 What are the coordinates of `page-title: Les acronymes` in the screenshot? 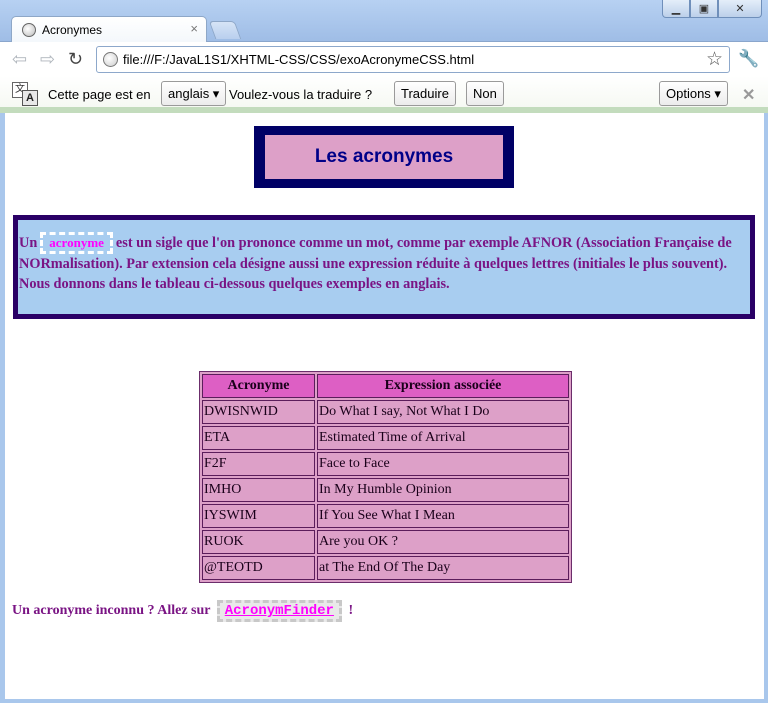 It's located at (384, 157).